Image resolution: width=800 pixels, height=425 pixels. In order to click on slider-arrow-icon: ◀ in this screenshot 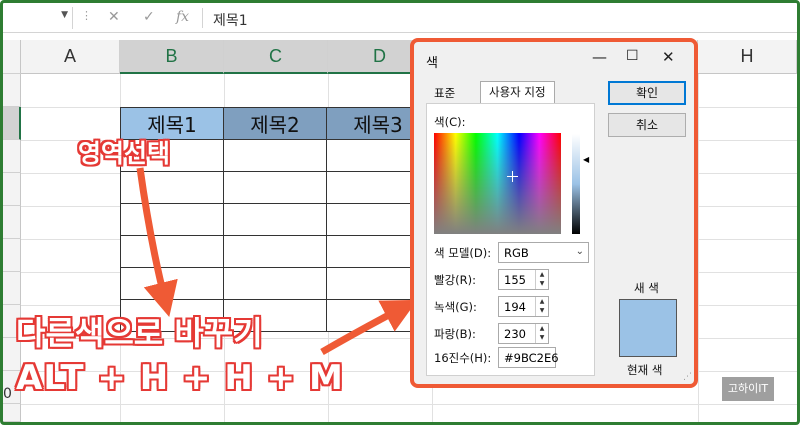, I will do `click(586, 159)`.